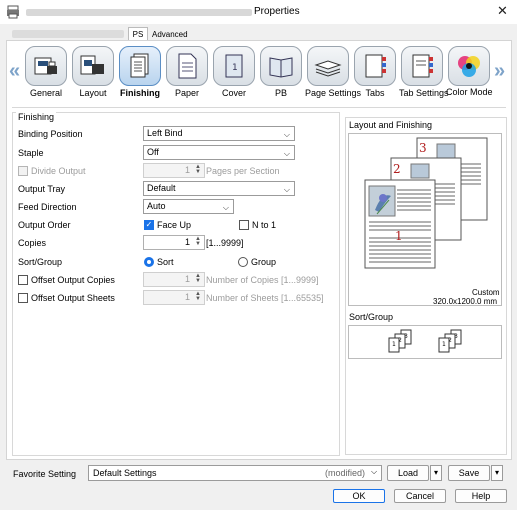 This screenshot has width=517, height=510. I want to click on load-dropdown-icon: ▾, so click(436, 473).